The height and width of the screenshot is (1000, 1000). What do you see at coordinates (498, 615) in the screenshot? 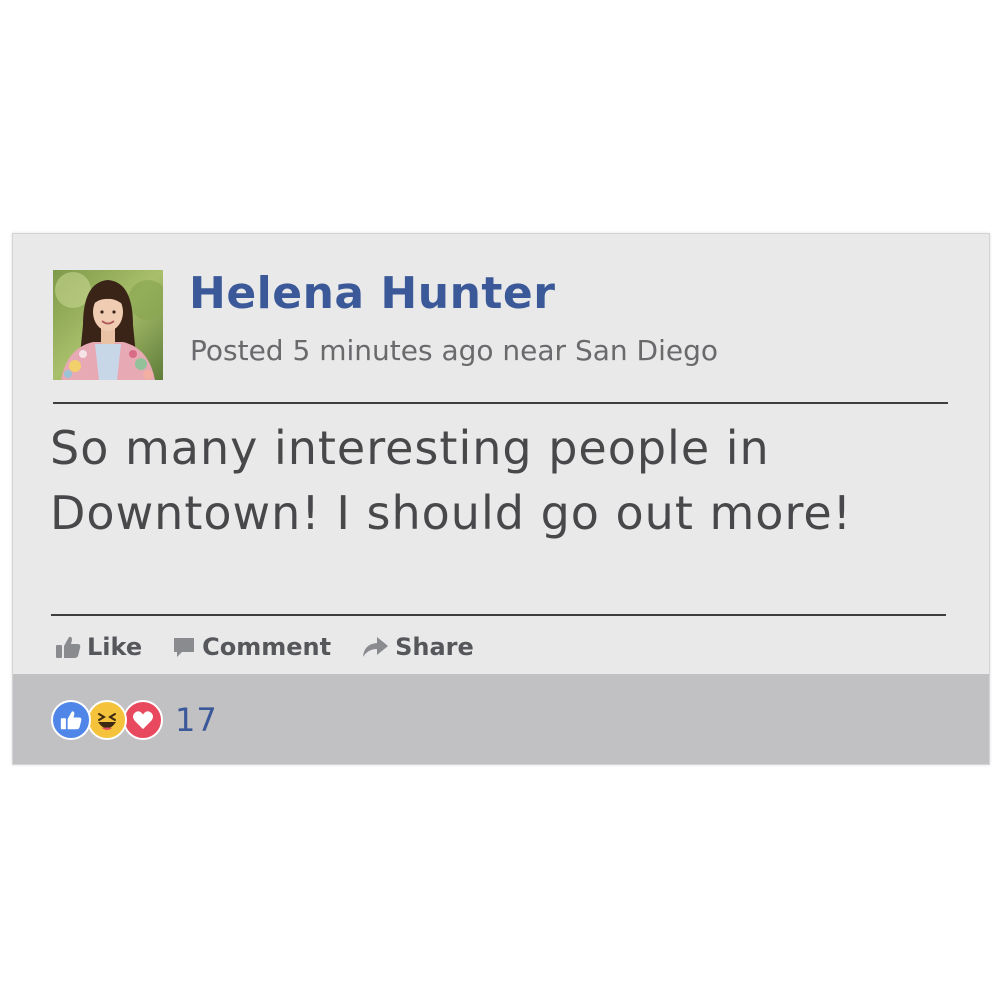
I see `divider-bottom` at bounding box center [498, 615].